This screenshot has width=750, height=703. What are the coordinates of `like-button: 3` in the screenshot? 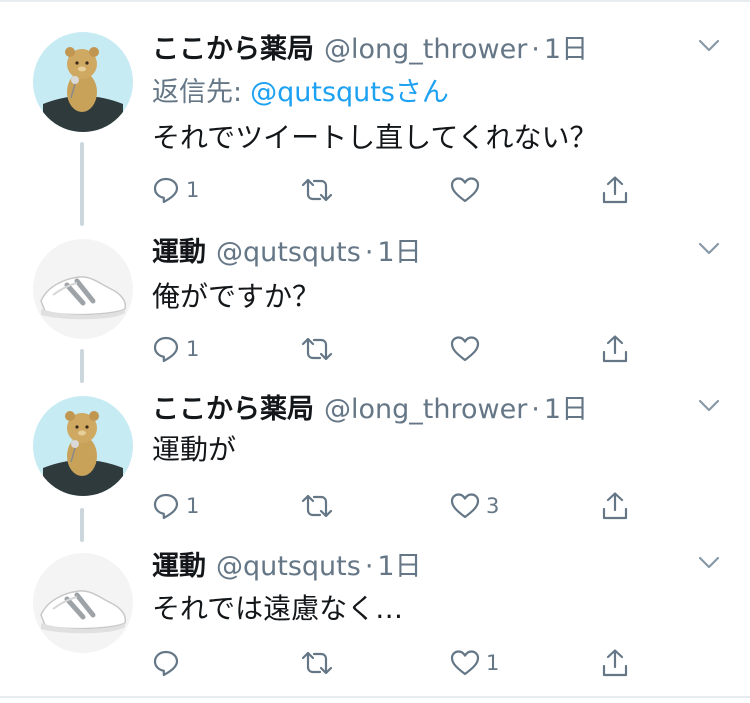 It's located at (474, 506).